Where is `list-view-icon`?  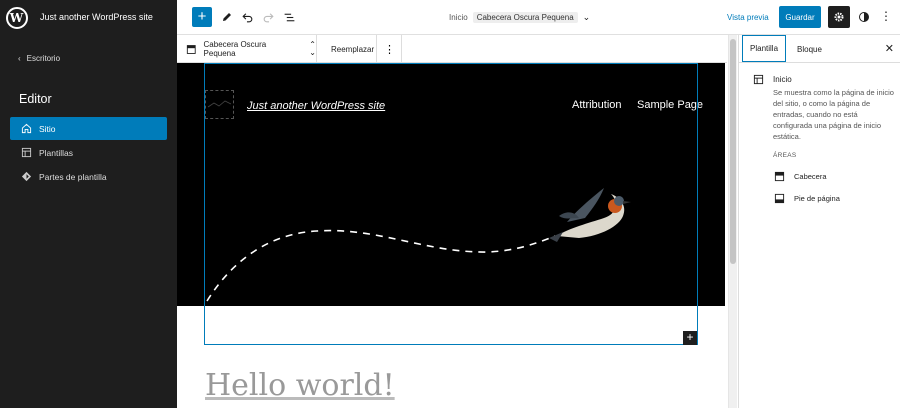
list-view-icon is located at coordinates (289, 17).